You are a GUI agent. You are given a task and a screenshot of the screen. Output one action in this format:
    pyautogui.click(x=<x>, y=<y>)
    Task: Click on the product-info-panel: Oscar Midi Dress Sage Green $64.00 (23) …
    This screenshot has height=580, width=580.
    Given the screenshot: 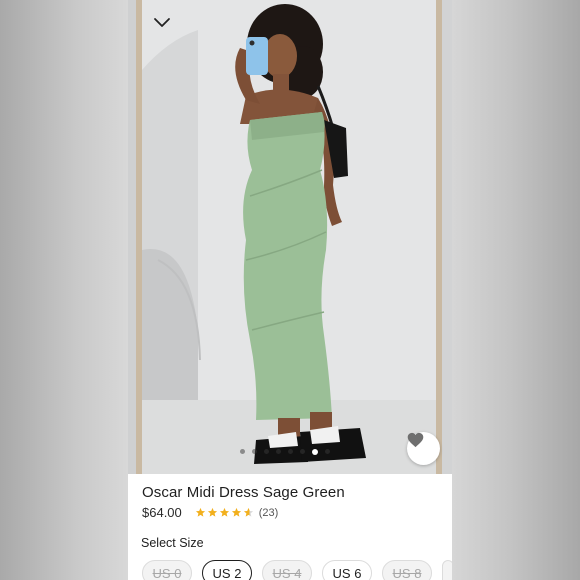 What is the action you would take?
    pyautogui.click(x=290, y=527)
    